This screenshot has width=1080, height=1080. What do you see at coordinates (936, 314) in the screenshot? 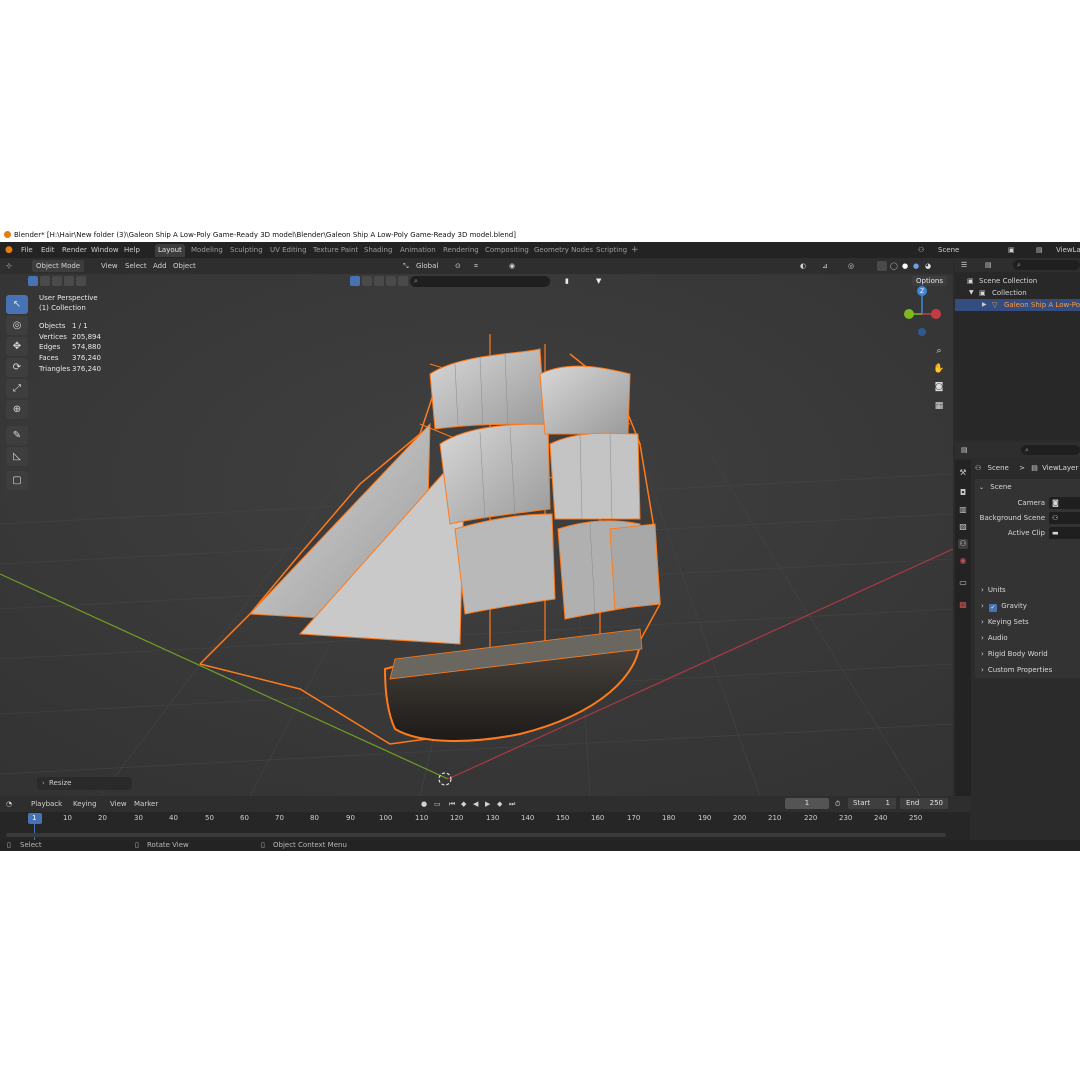
I see `x-axis-icon` at bounding box center [936, 314].